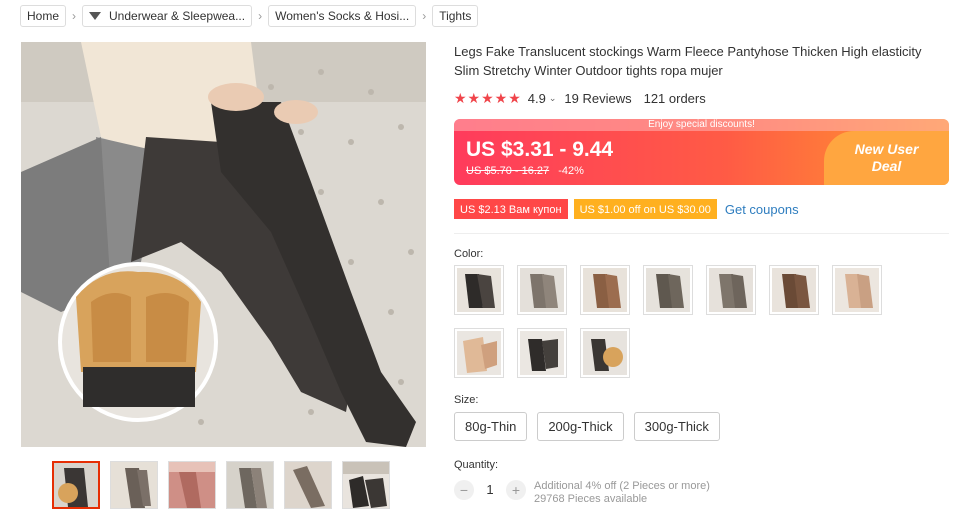 This screenshot has height=515, width=977. Describe the element at coordinates (676, 426) in the screenshot. I see `size-option-300g-thick: 300g-Thick` at that location.